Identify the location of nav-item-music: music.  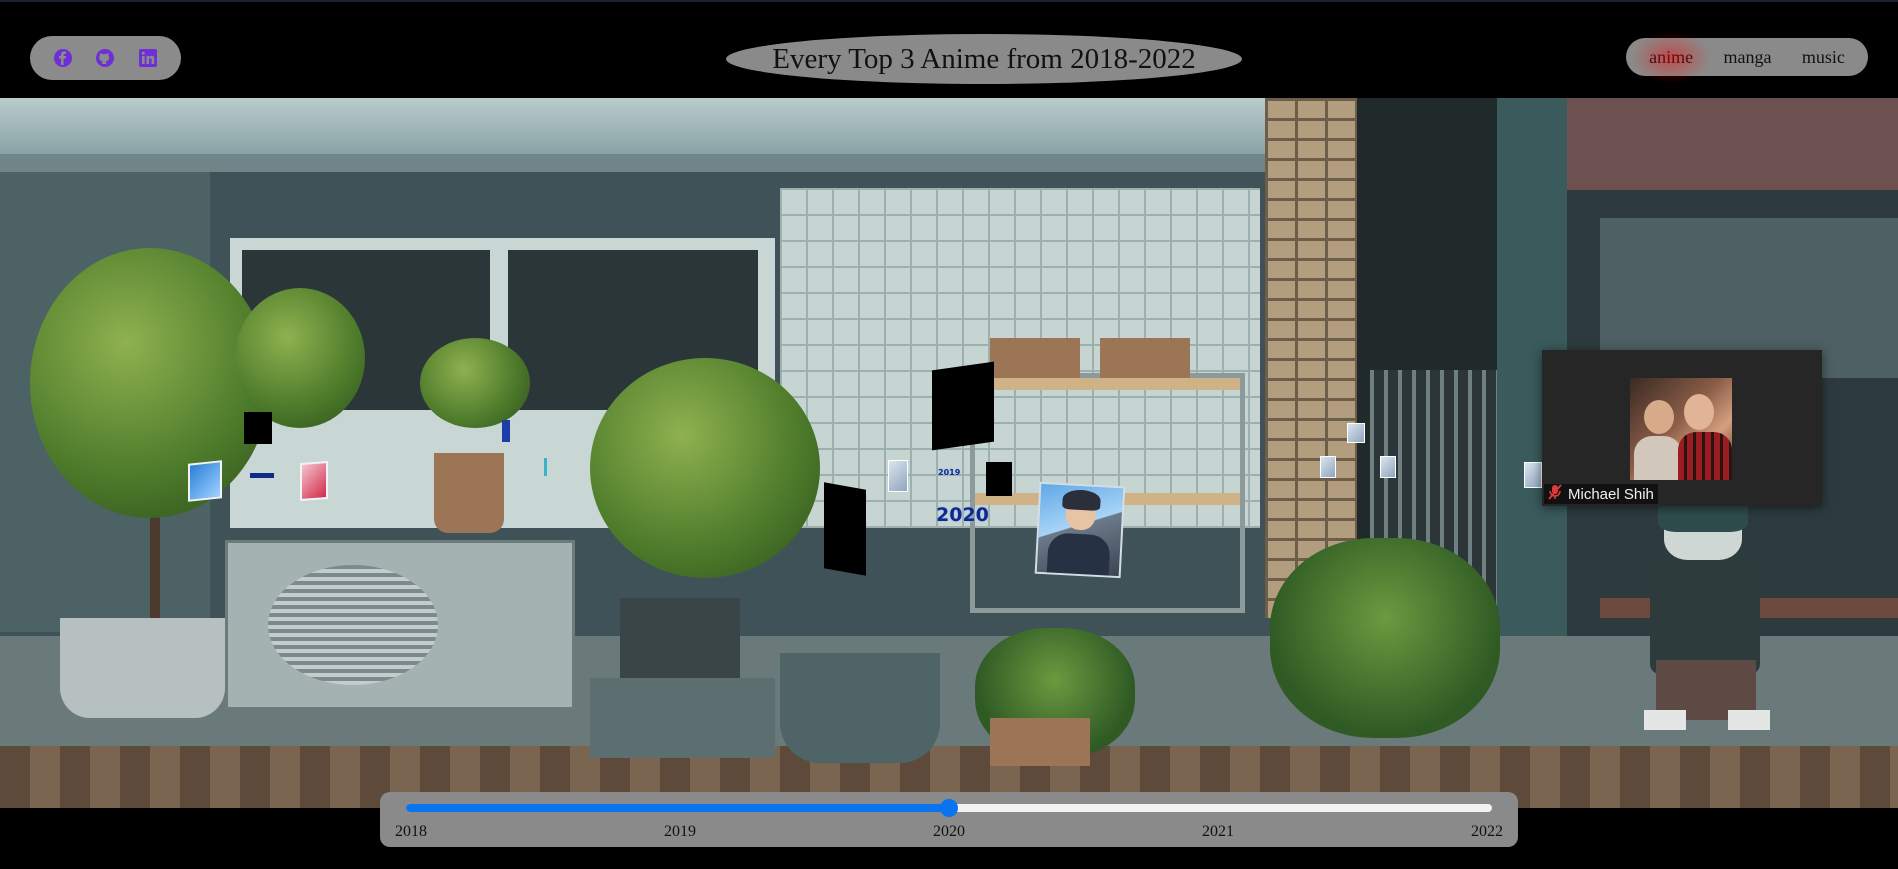
(1823, 57).